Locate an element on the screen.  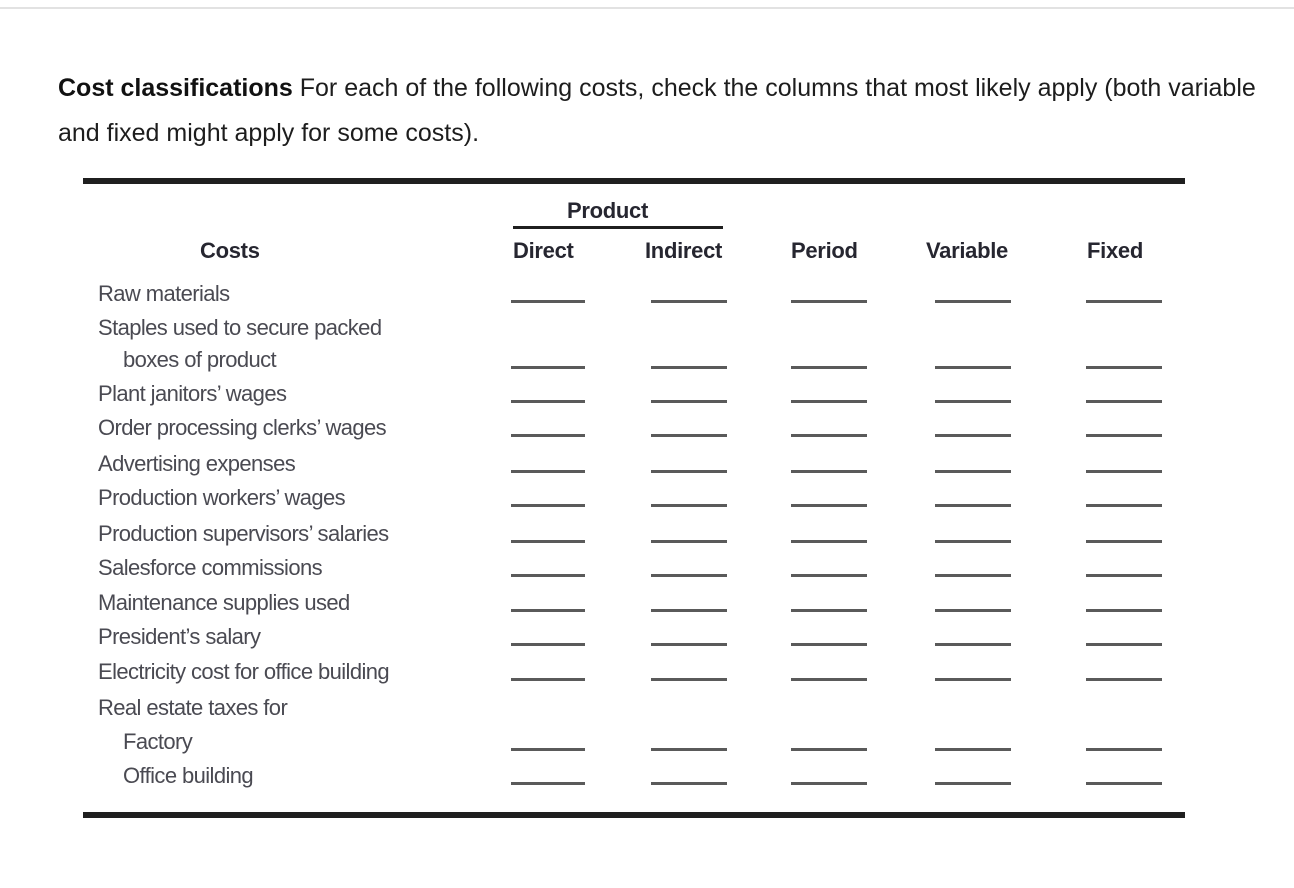
product-group-header: Product is located at coordinates (608, 210).